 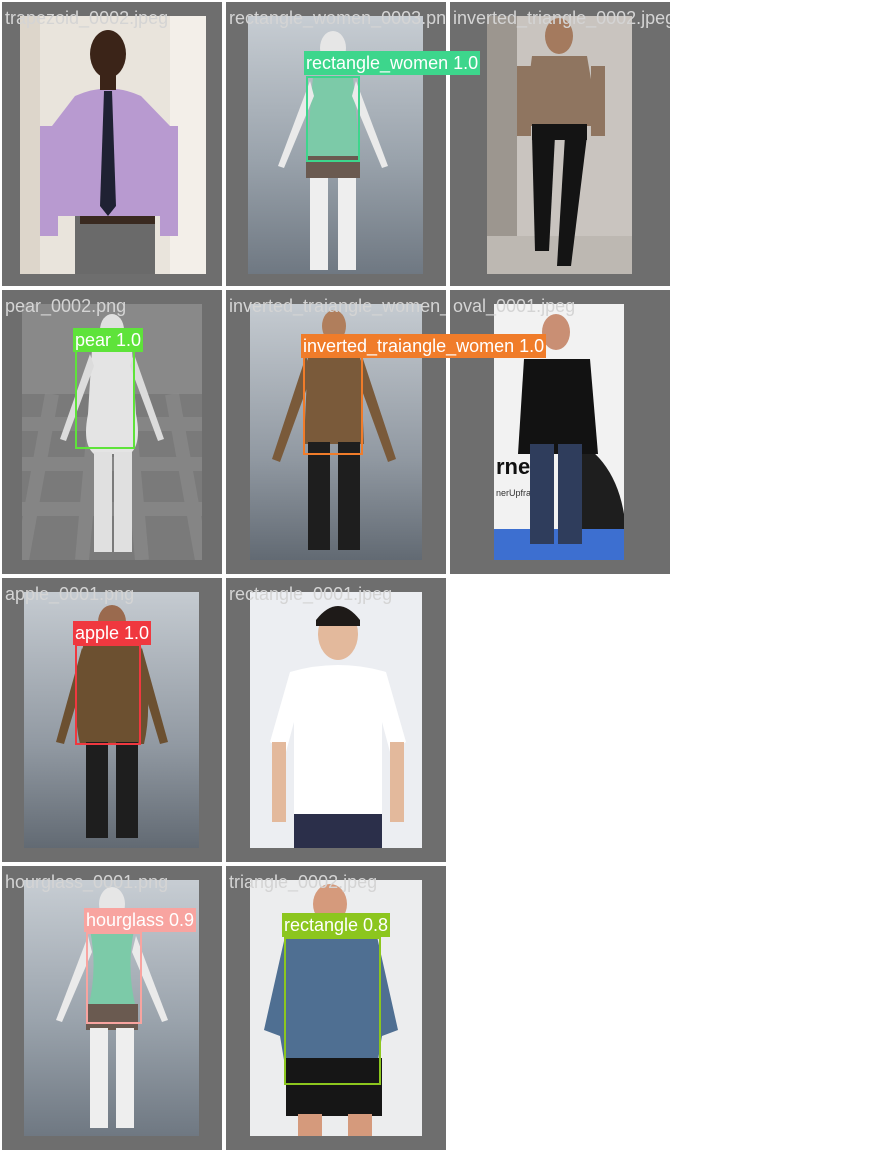 I want to click on detection-label-apple: apple 1.0, so click(x=112, y=633).